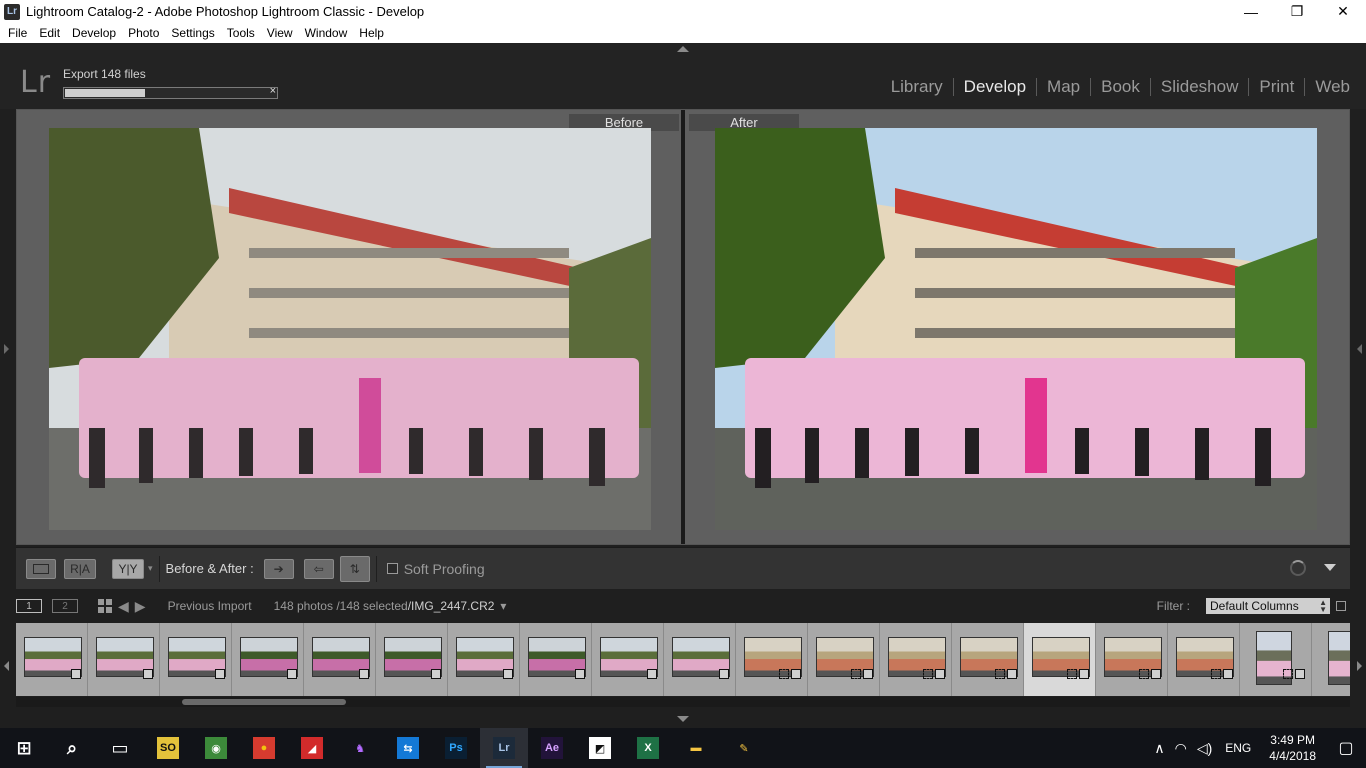  I want to click on loupe-view-button, so click(41, 568).